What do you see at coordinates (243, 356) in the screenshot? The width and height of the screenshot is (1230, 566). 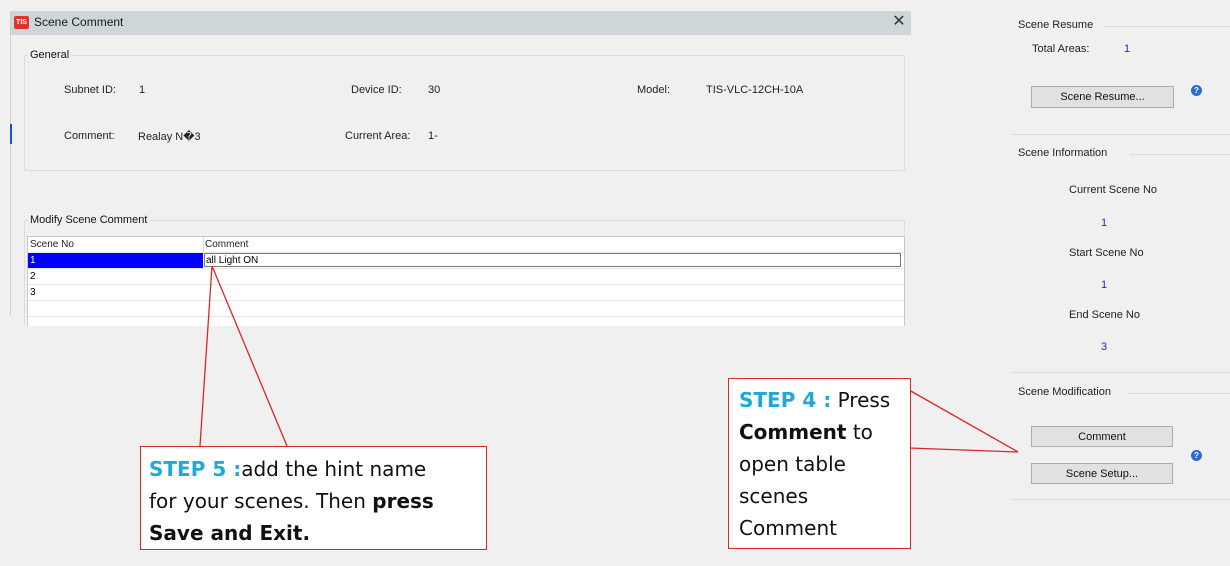 I see `step5-pointer` at bounding box center [243, 356].